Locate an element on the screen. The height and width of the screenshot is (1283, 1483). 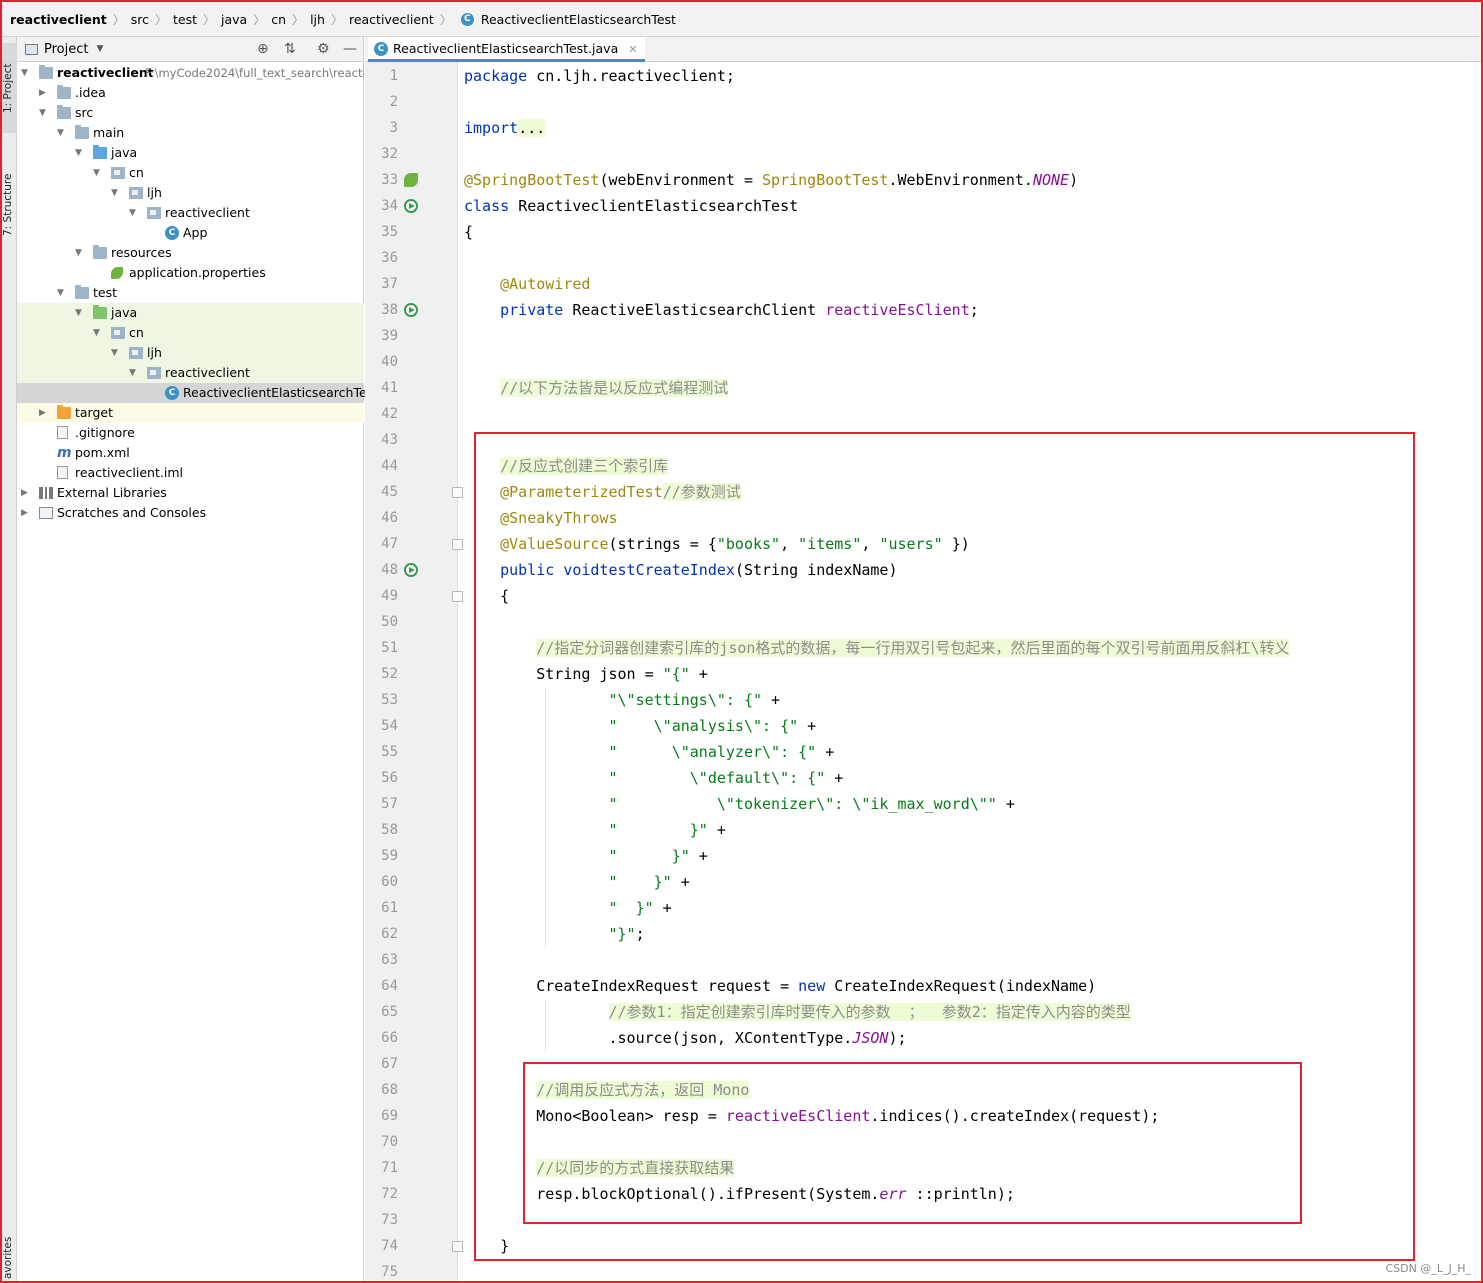
text-file-icon is located at coordinates (62, 432).